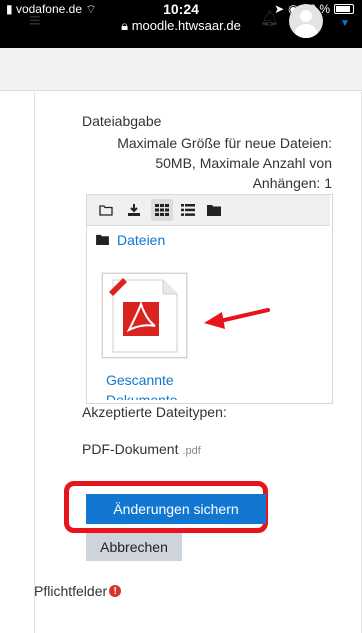  What do you see at coordinates (134, 210) in the screenshot?
I see `download-icon` at bounding box center [134, 210].